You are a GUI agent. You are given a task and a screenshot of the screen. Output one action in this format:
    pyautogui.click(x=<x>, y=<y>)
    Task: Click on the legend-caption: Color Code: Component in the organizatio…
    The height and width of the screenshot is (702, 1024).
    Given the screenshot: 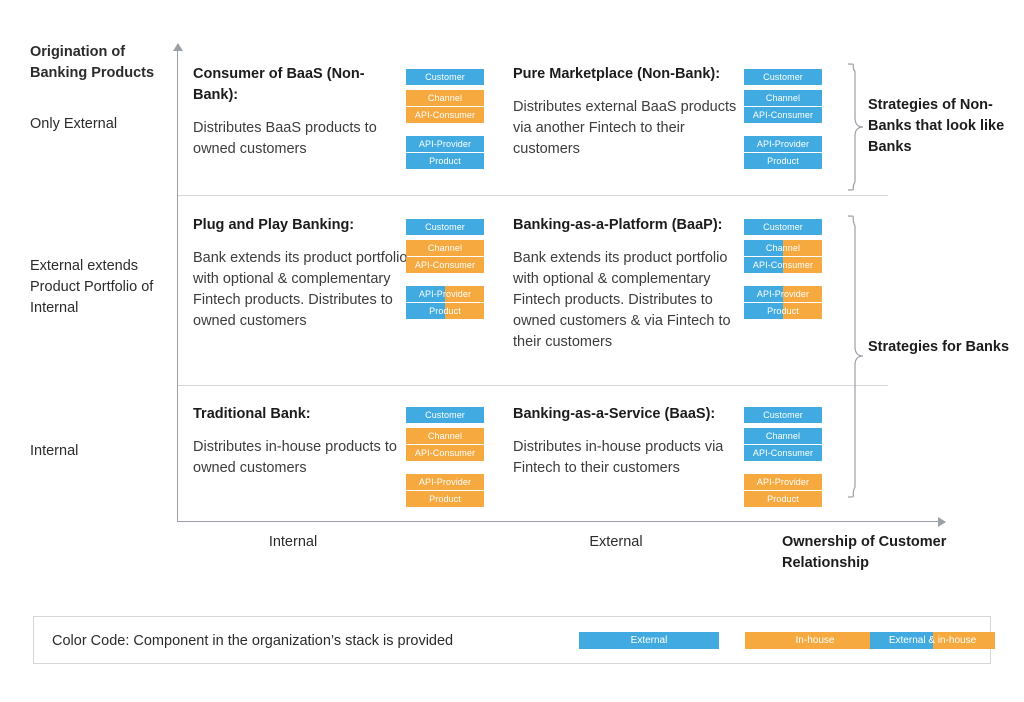 What is the action you would take?
    pyautogui.click(x=253, y=641)
    